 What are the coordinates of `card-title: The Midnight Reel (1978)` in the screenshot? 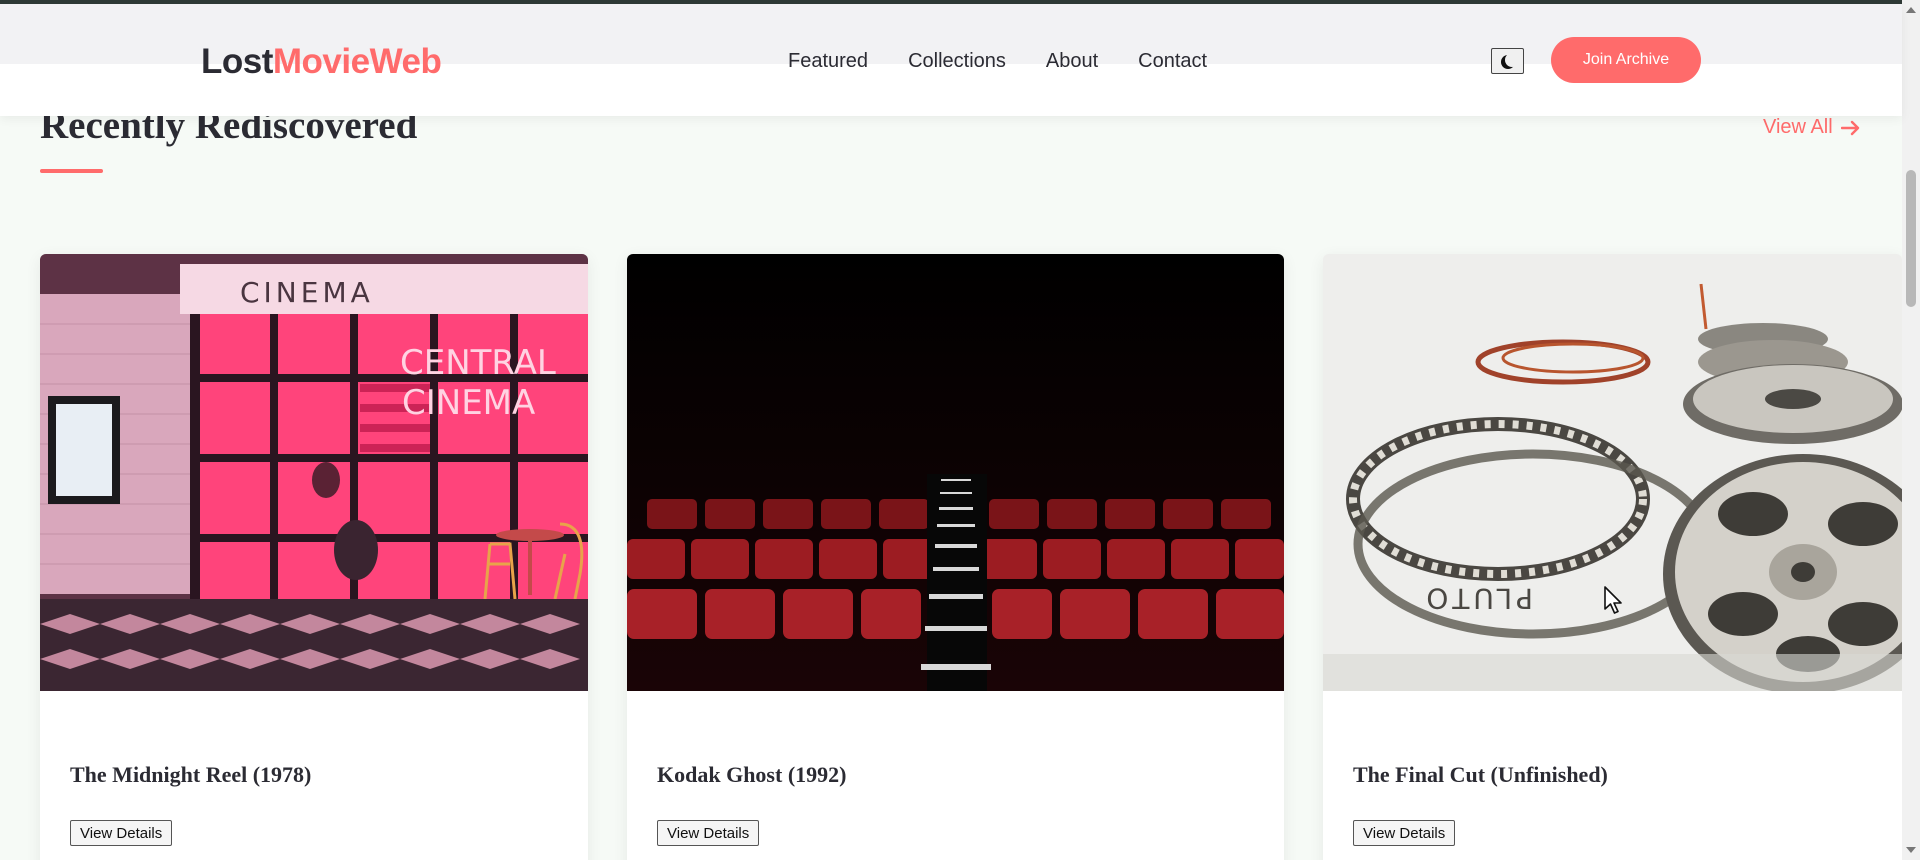 It's located at (191, 774).